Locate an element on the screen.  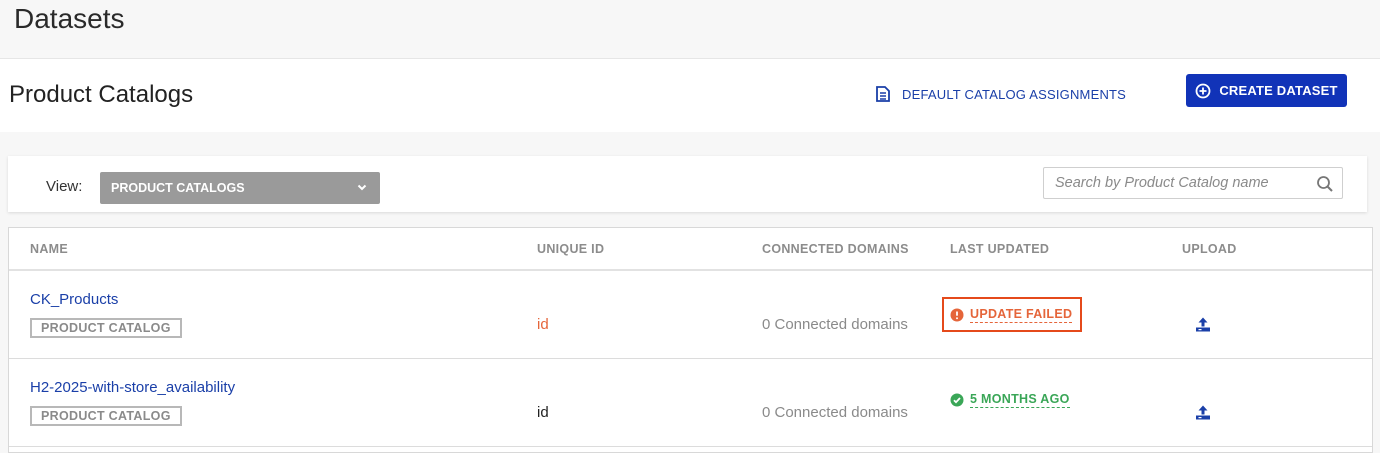
dataset-name-link: CK_Products is located at coordinates (74, 299).